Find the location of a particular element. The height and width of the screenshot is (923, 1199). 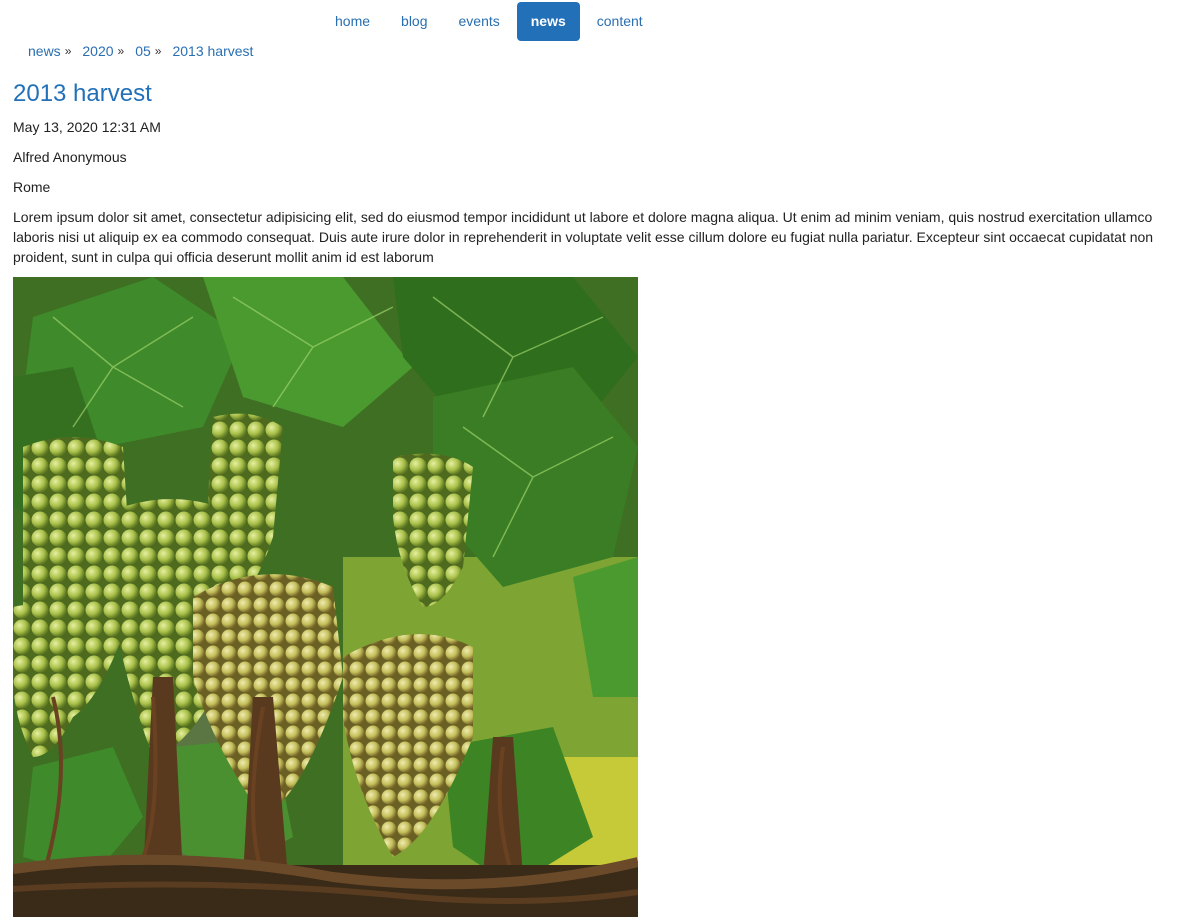

nav-item-content: content is located at coordinates (620, 21).